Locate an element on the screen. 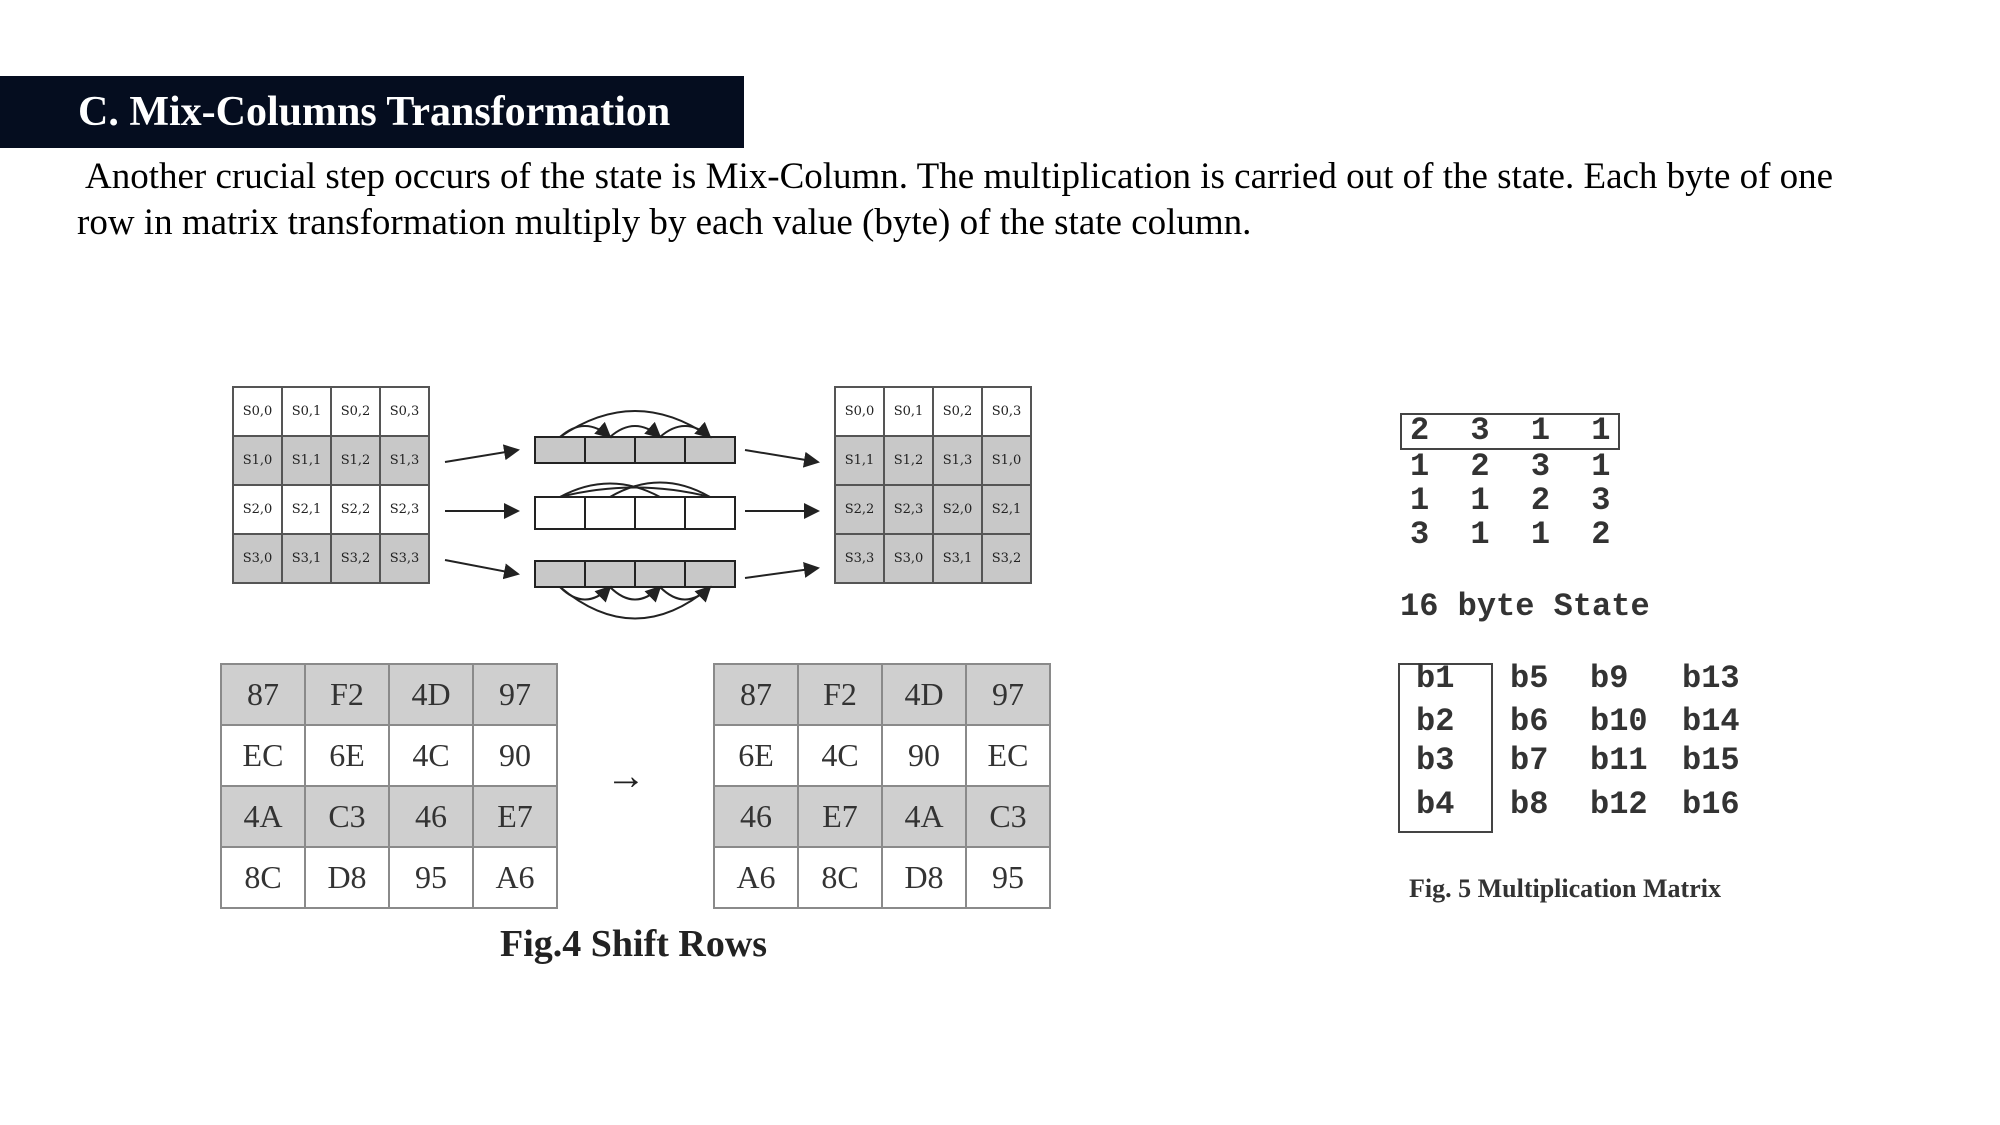  state-byte: b7 is located at coordinates (1529, 760).